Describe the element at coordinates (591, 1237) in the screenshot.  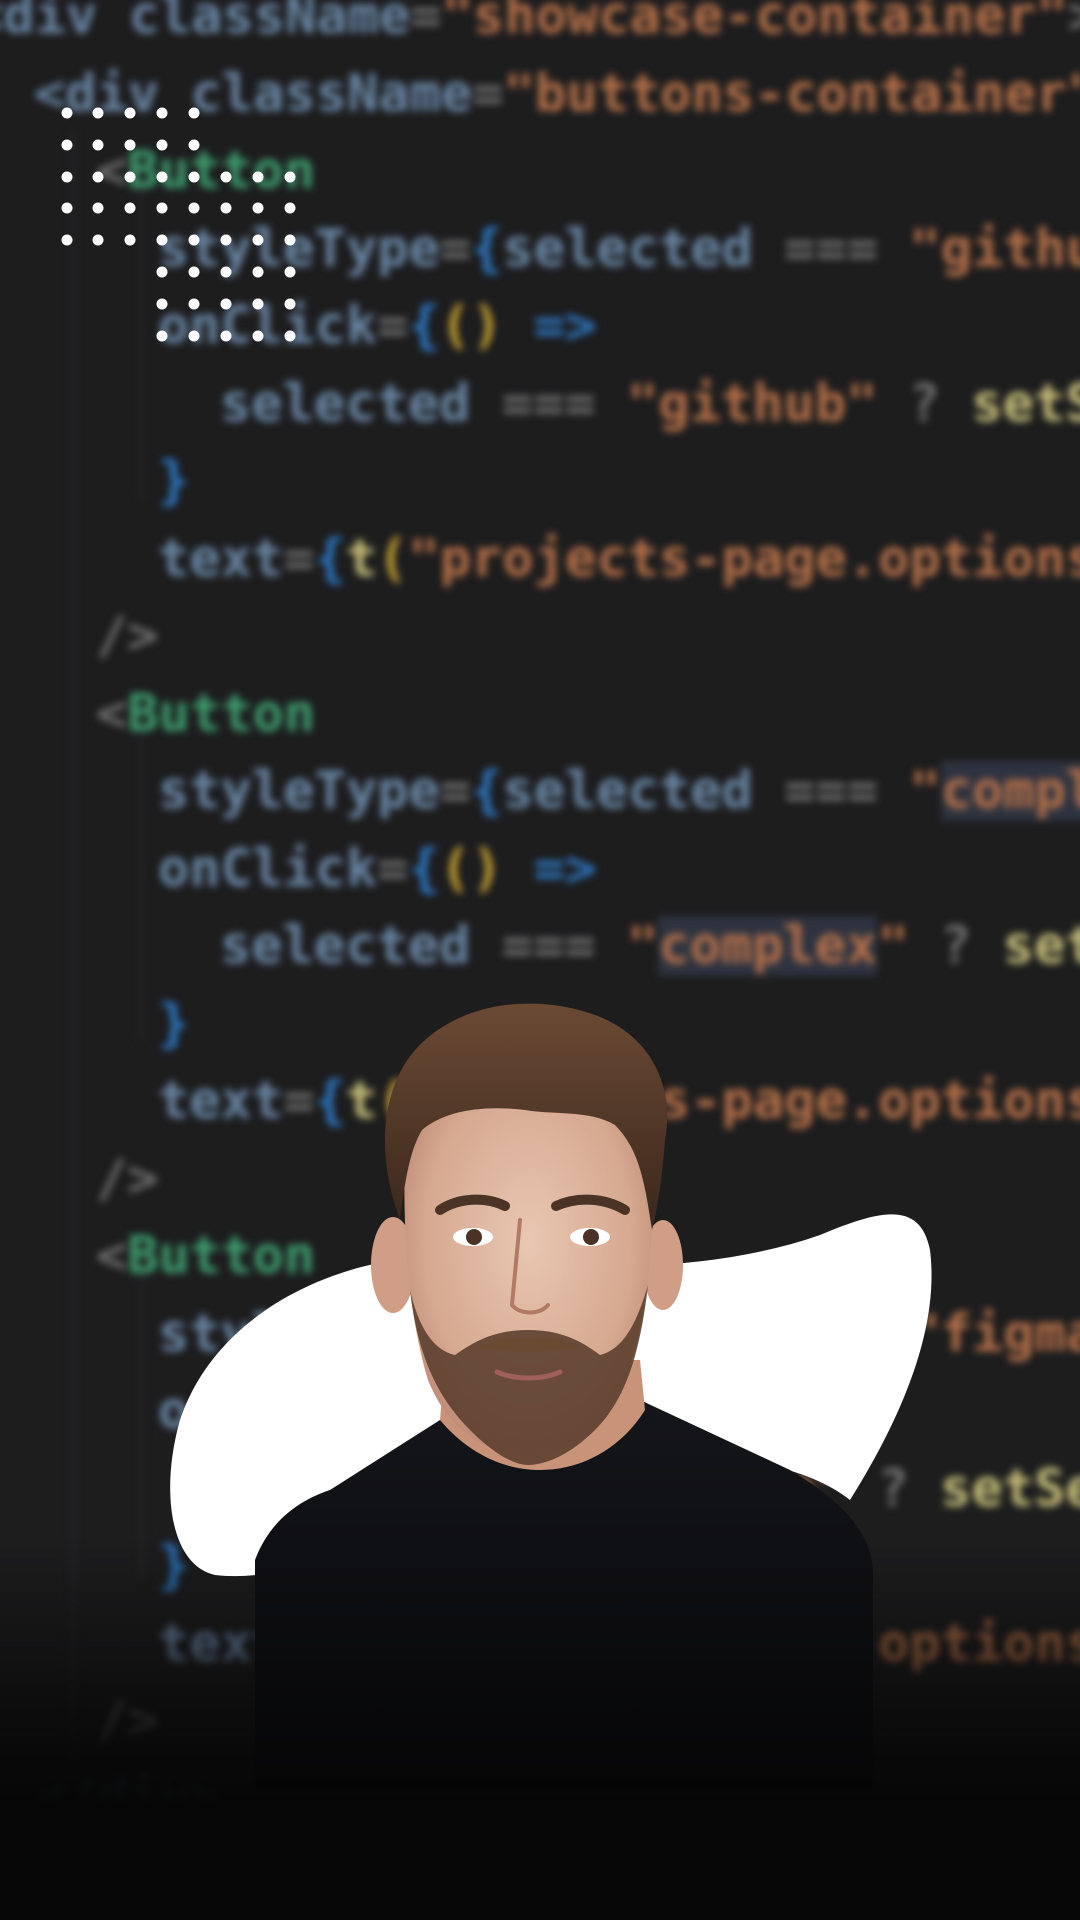
I see `right-iris` at that location.